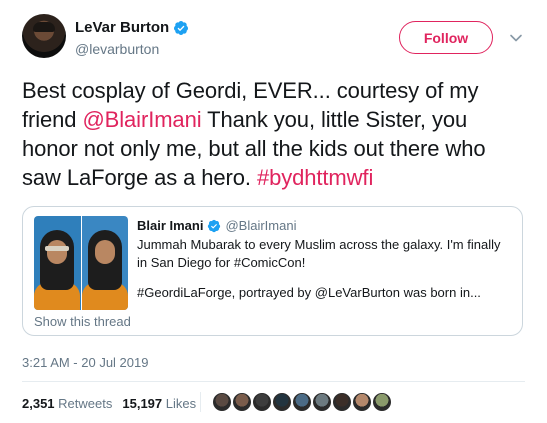 This screenshot has width=547, height=423. I want to click on tweet-timestamp: 3:21 AM - 20 Jul 2019, so click(85, 362).